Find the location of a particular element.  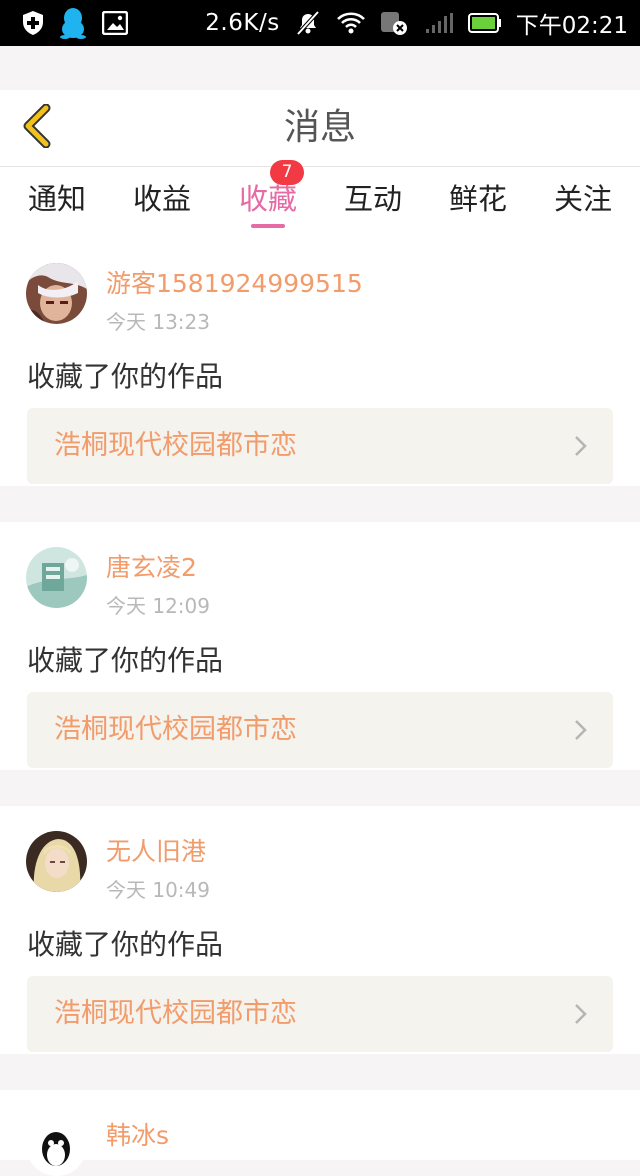

tab-label: 互动 is located at coordinates (372, 199).